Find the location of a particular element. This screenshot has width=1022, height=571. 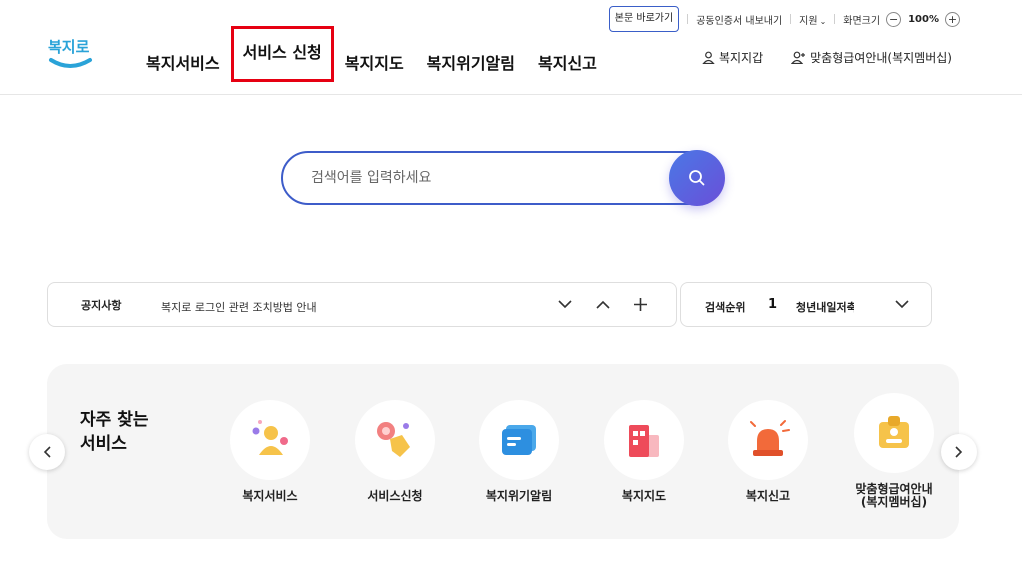

nav-service-application: 서비스 신청 is located at coordinates (282, 54).